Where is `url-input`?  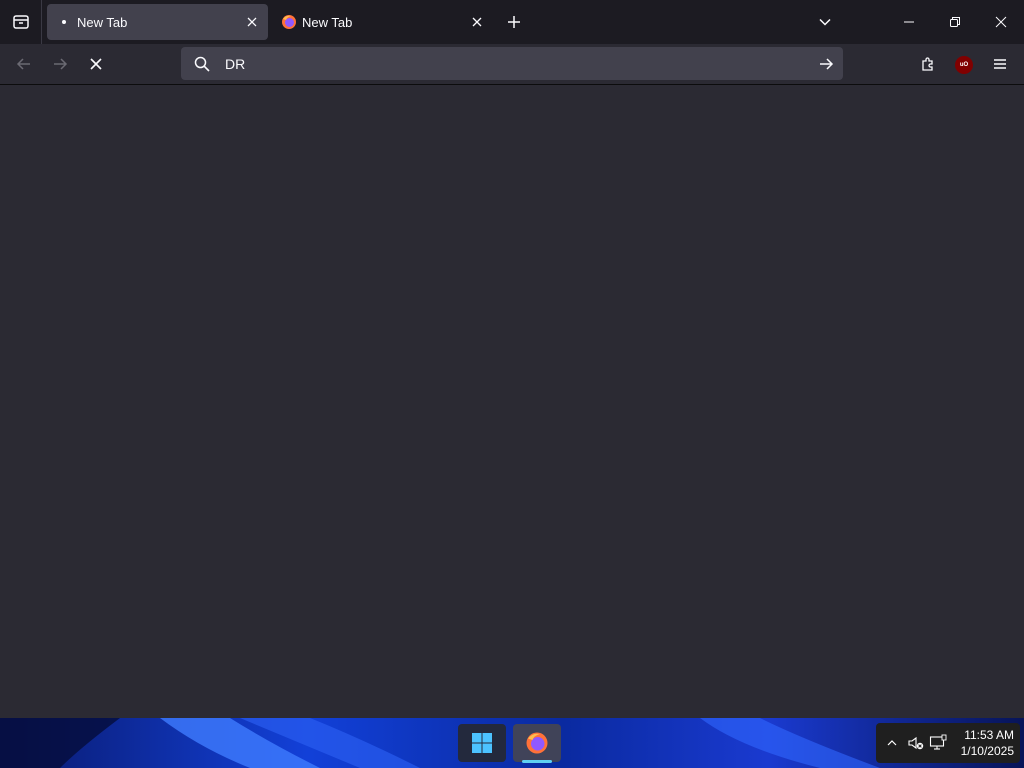
url-input is located at coordinates (505, 63).